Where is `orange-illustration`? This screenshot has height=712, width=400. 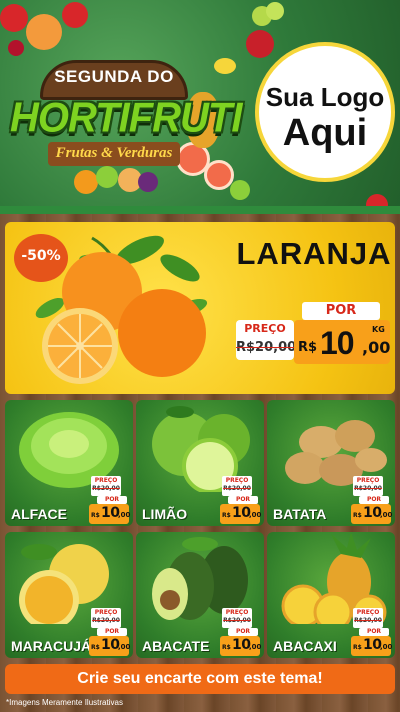
orange-illustration is located at coordinates (121, 309).